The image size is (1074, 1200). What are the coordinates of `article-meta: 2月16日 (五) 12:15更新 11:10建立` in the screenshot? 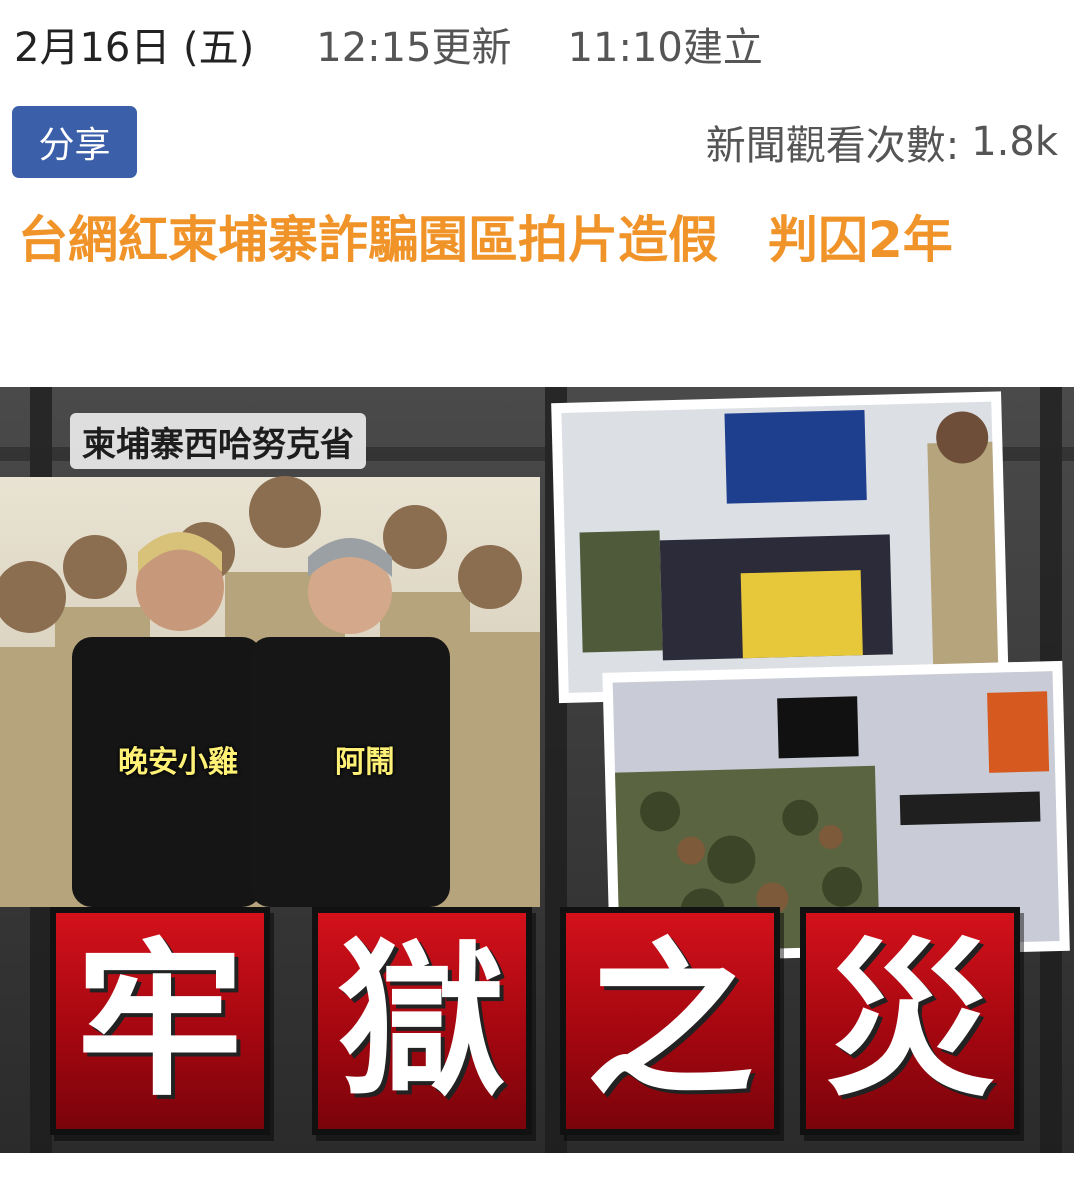 It's located at (388, 44).